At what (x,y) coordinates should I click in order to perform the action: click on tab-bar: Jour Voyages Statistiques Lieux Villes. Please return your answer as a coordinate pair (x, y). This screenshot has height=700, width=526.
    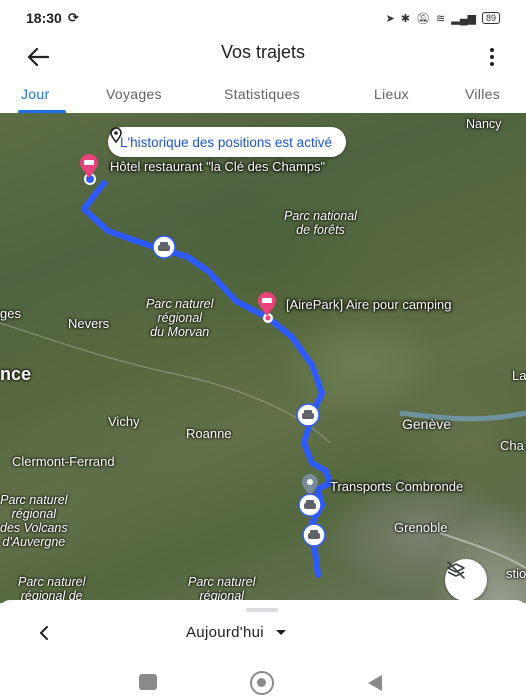
    Looking at the image, I should click on (263, 95).